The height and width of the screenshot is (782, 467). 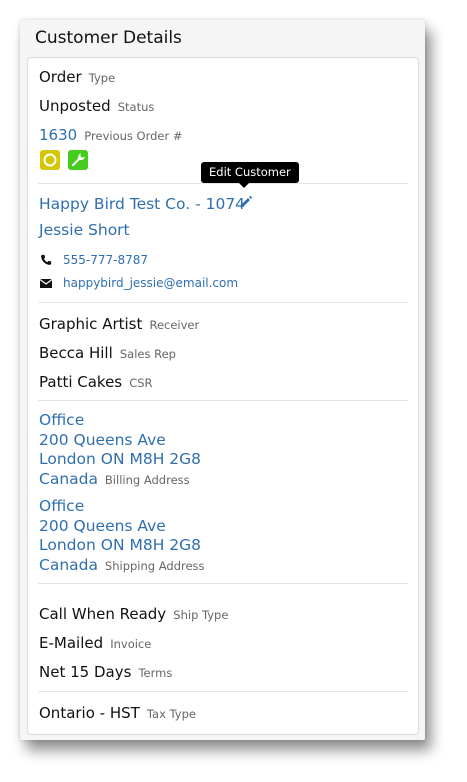 I want to click on previous-order-link: 1630, so click(x=58, y=135).